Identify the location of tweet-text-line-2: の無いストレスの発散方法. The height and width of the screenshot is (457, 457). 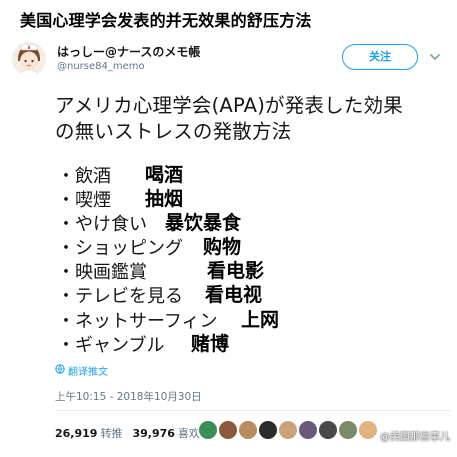
(173, 131).